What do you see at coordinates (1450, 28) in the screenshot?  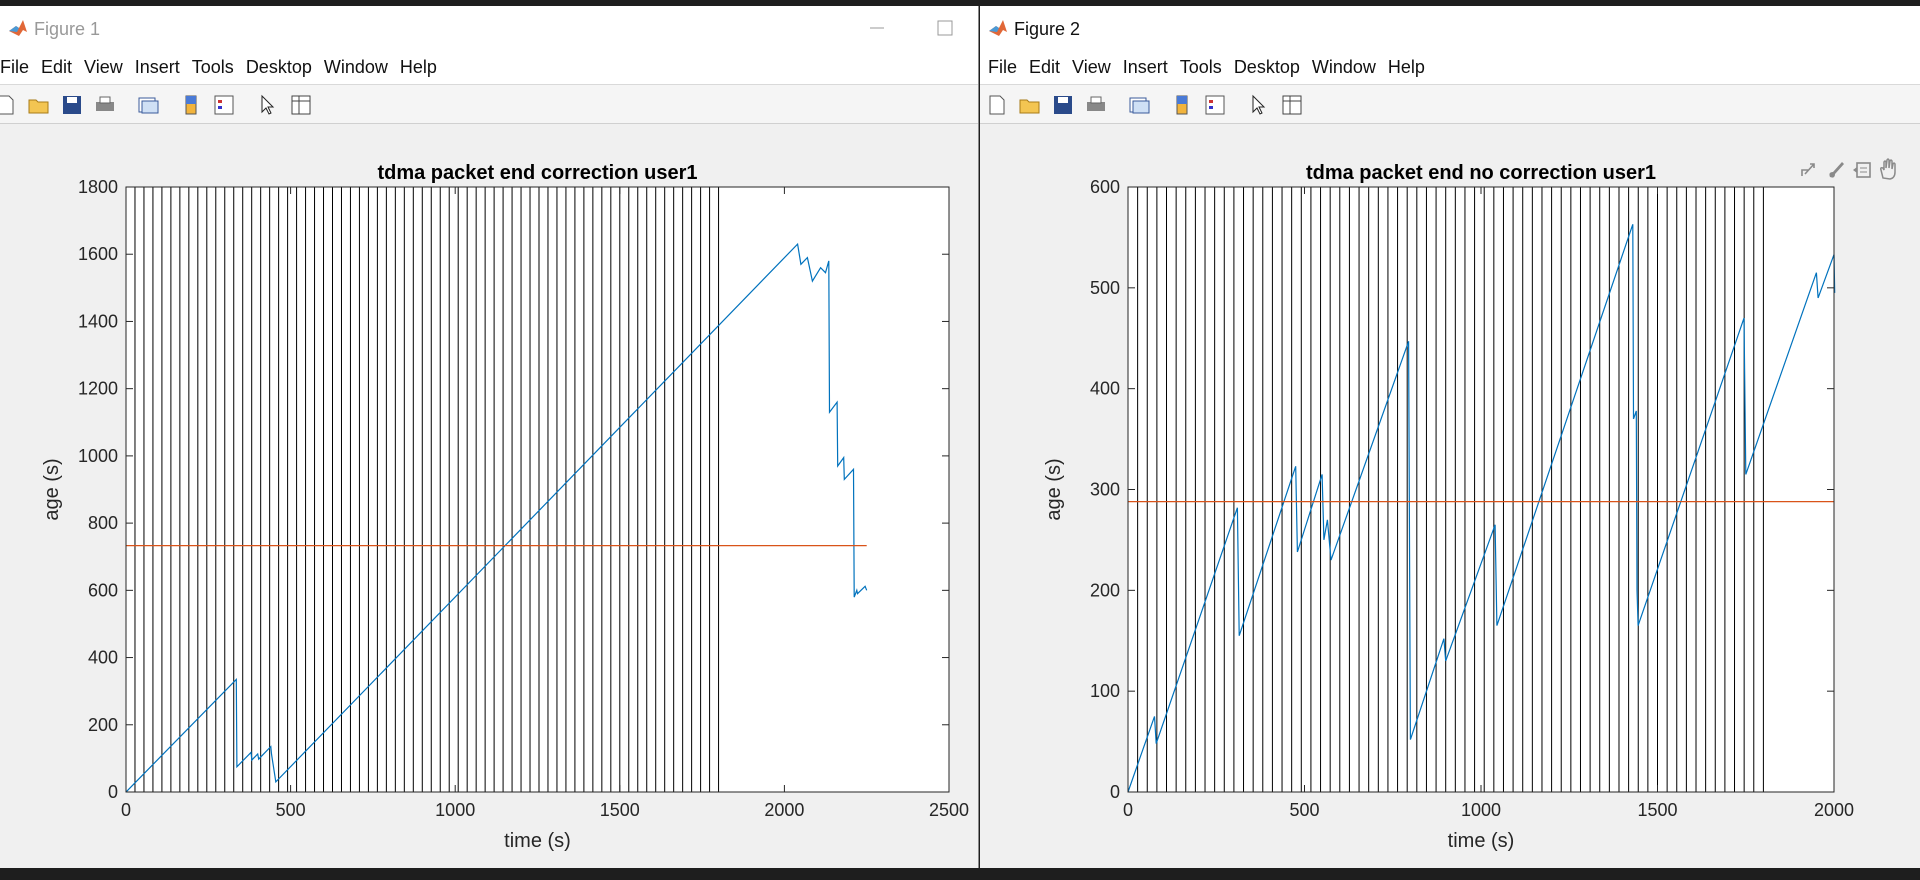 I see `title-bar: Figure 2` at bounding box center [1450, 28].